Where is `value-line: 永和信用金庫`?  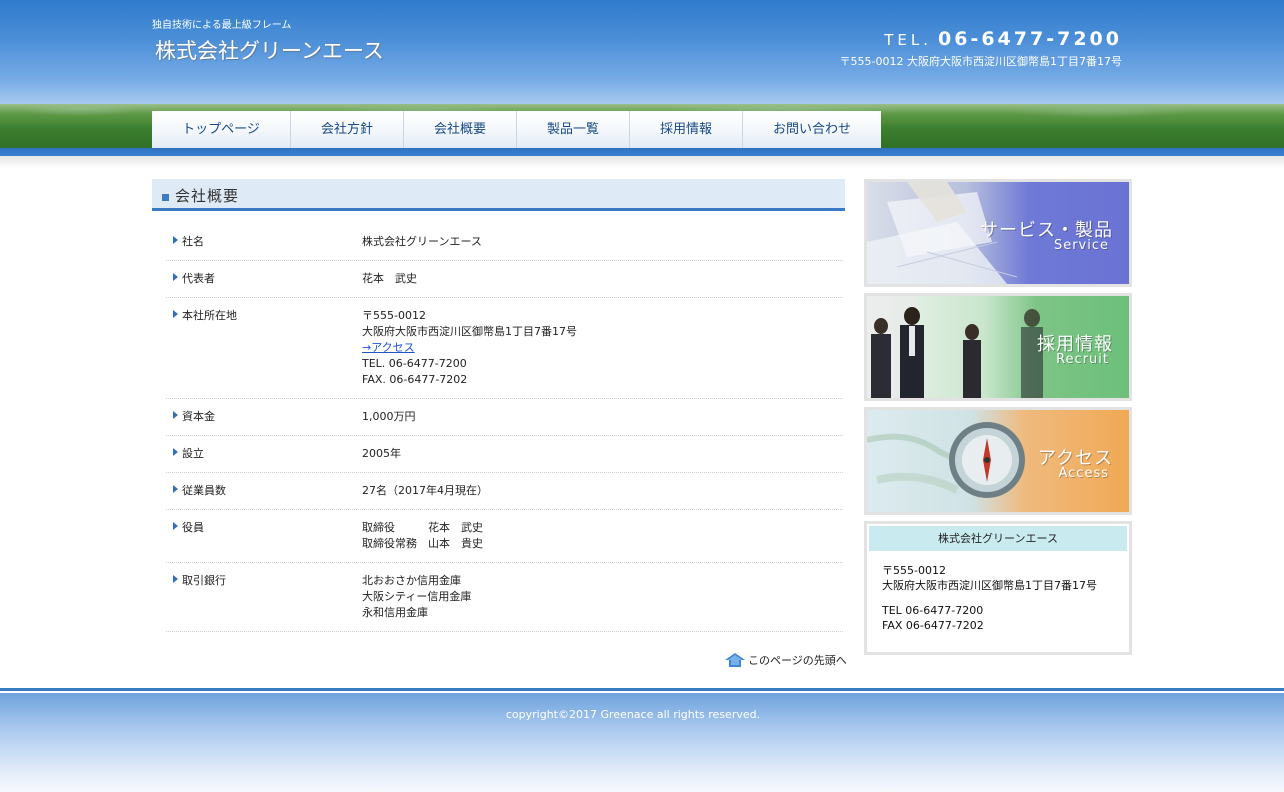 value-line: 永和信用金庫 is located at coordinates (395, 612).